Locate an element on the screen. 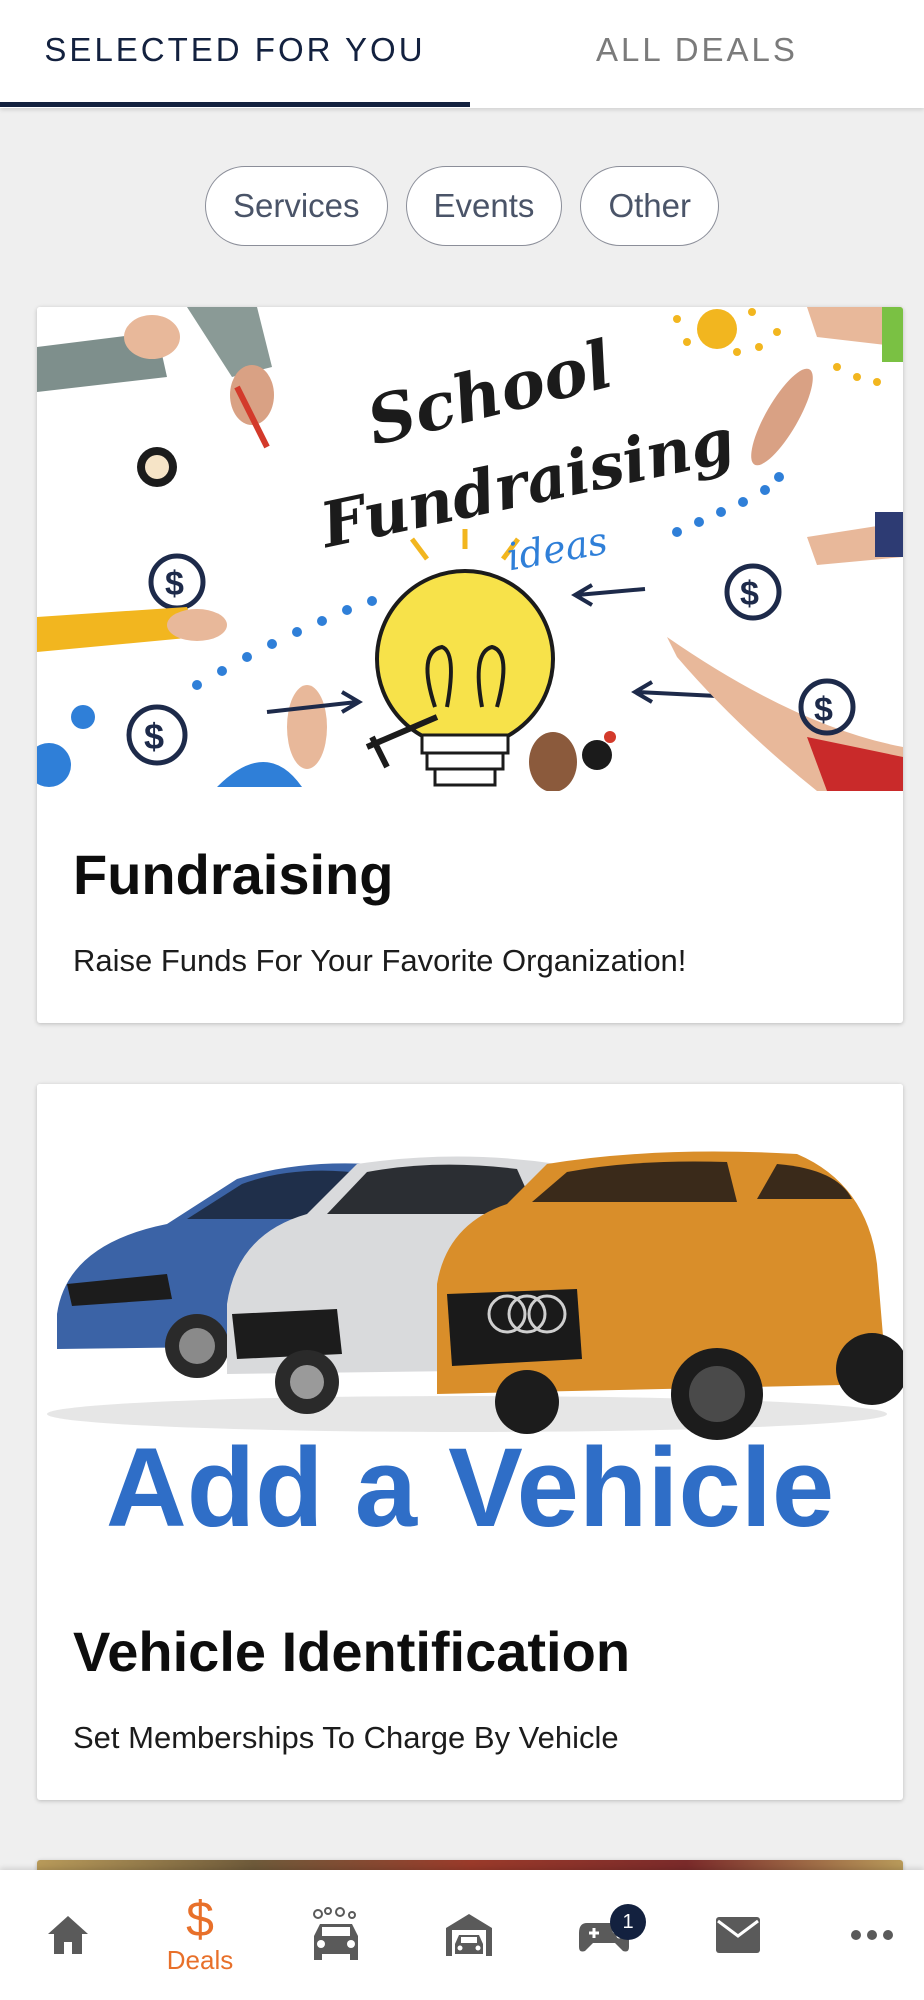 Image resolution: width=924 pixels, height=2000 pixels. chip-services: Services is located at coordinates (296, 206).